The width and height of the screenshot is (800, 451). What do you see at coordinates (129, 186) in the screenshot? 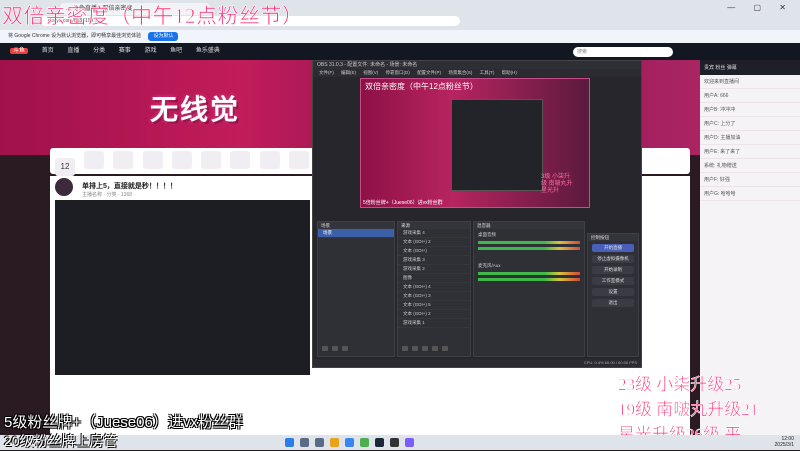
I see `stream-title: 单排上5，直接就是秒！！！！` at bounding box center [129, 186].